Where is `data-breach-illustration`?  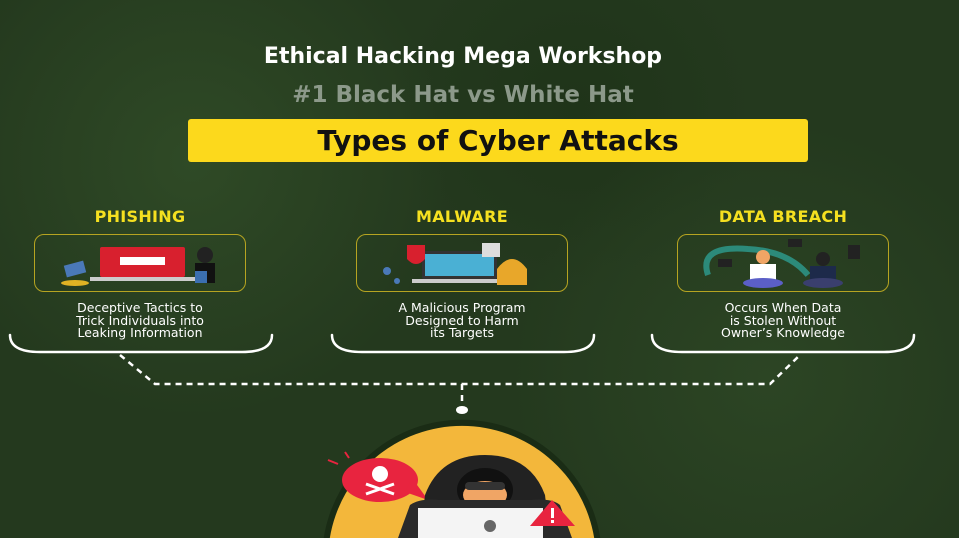
data-breach-illustration is located at coordinates (783, 263).